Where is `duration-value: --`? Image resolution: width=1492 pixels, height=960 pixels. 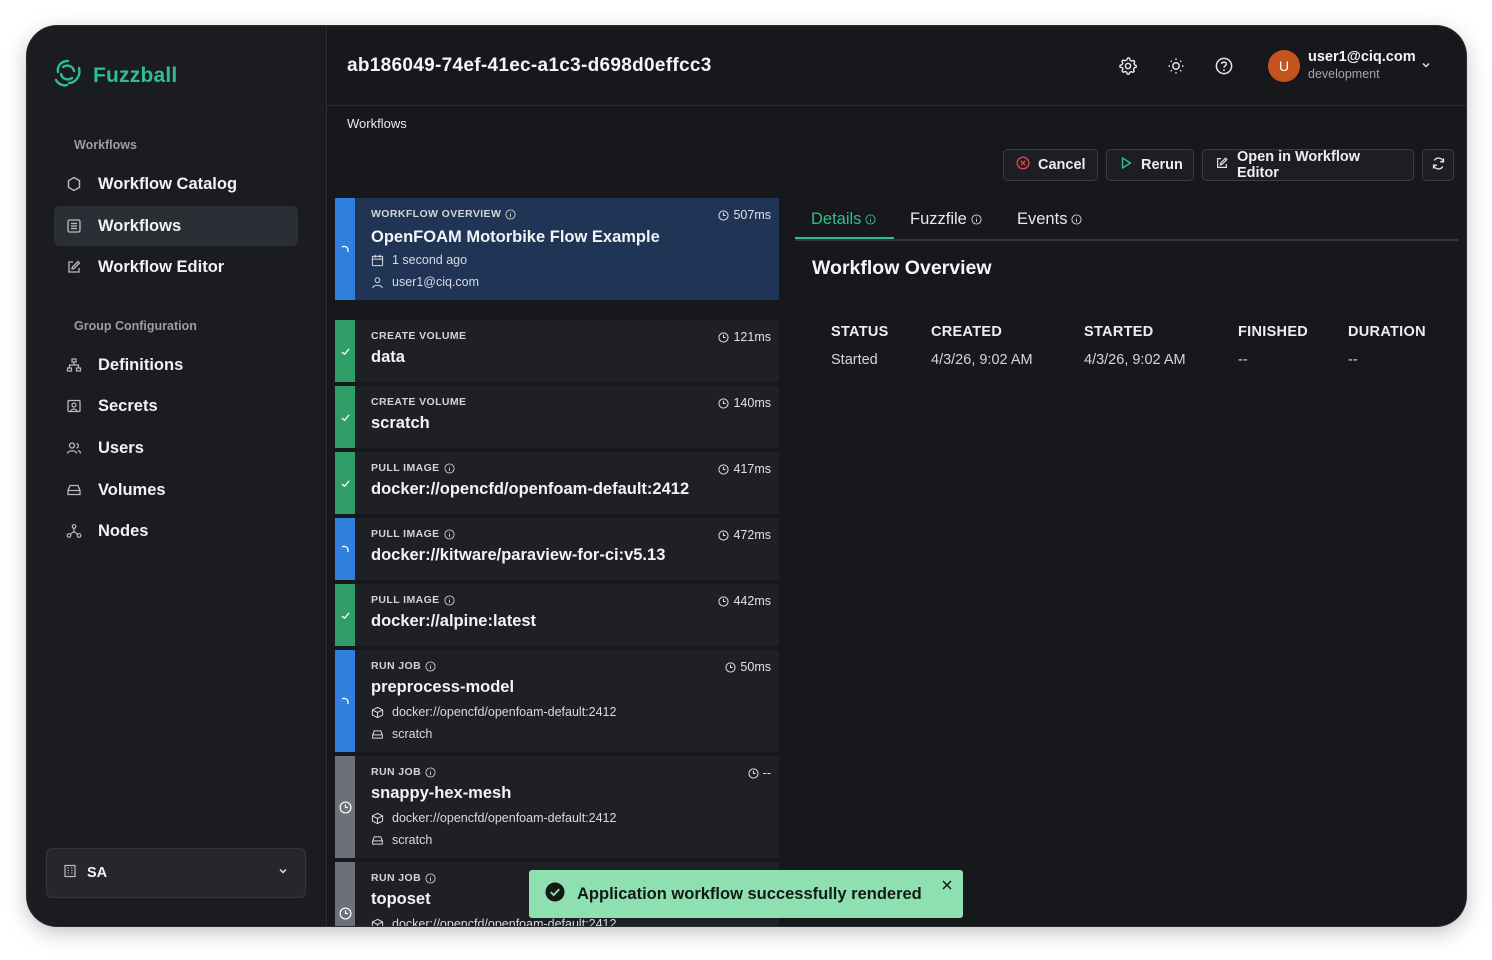 duration-value: -- is located at coordinates (1353, 360).